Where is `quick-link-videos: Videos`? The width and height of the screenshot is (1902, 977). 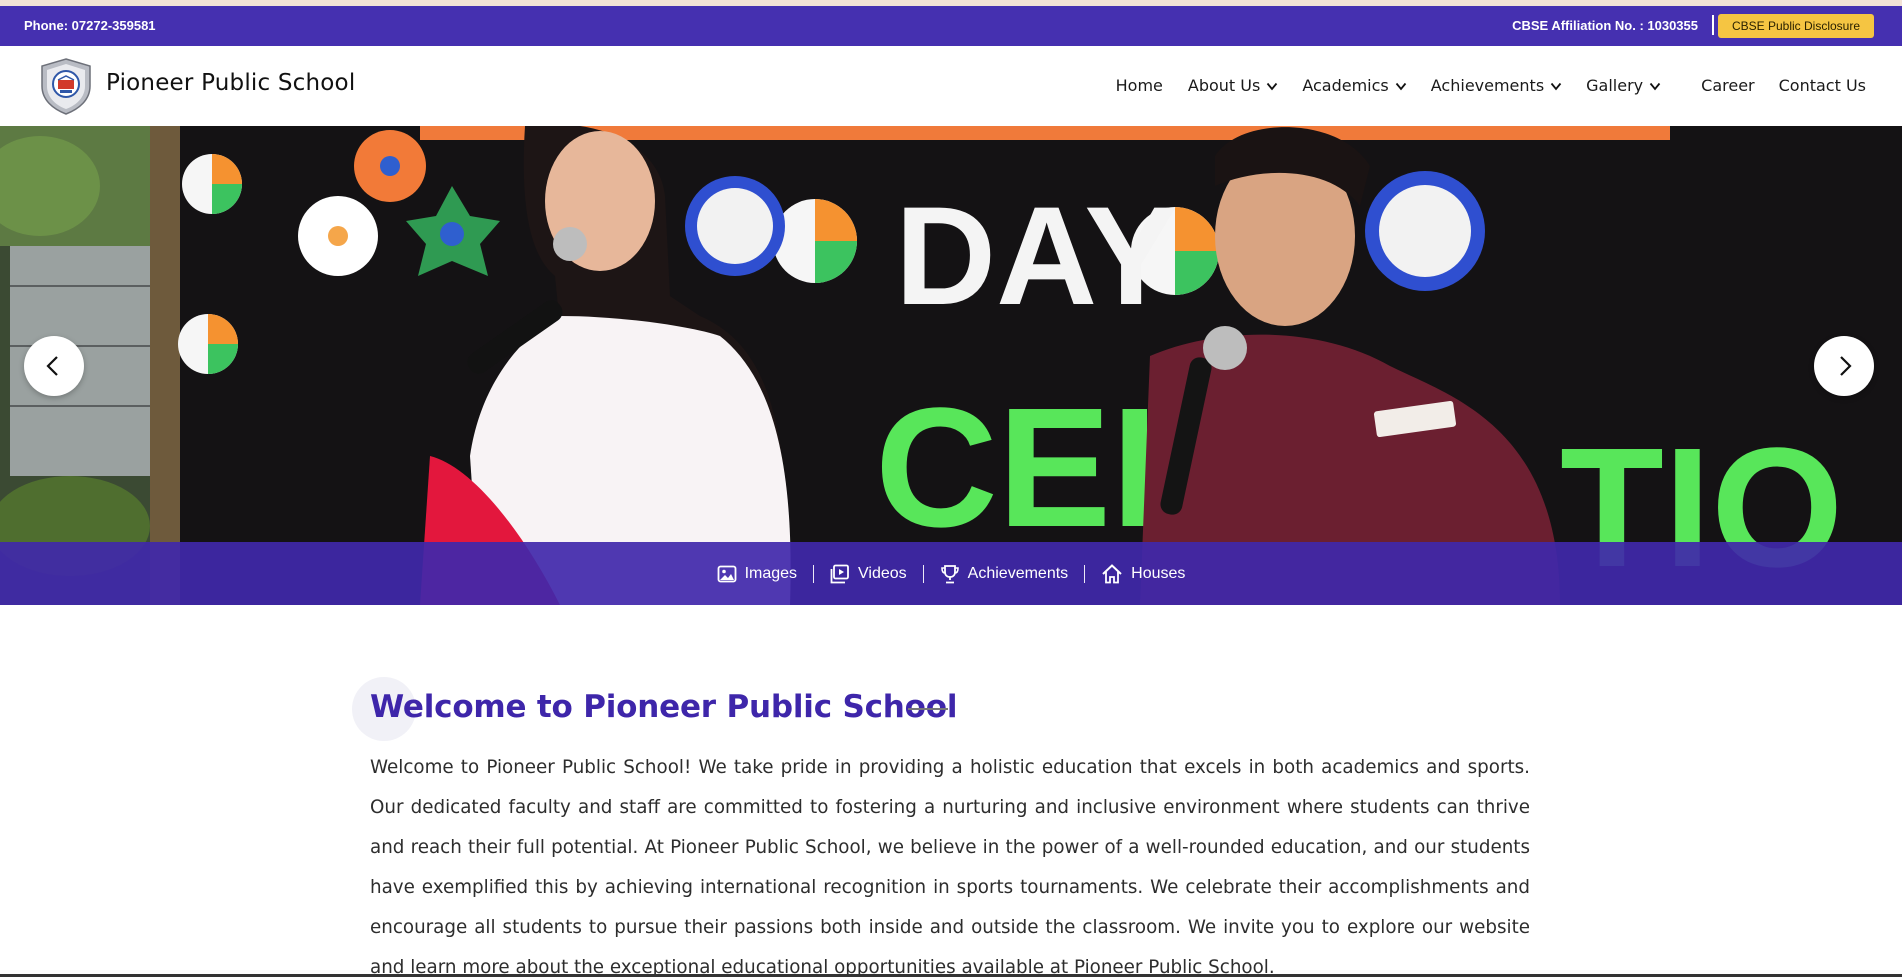 quick-link-videos: Videos is located at coordinates (868, 574).